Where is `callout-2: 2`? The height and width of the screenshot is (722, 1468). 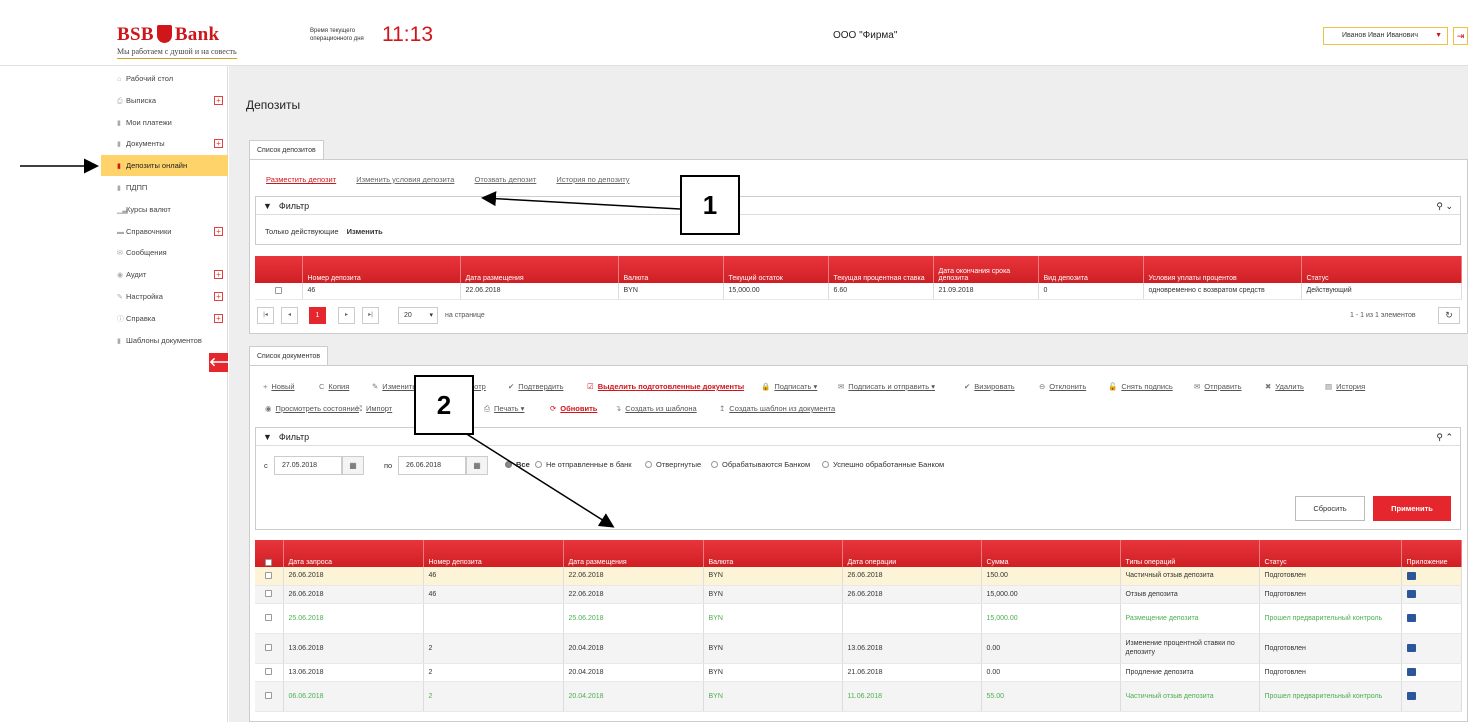
callout-2: 2 is located at coordinates (444, 405).